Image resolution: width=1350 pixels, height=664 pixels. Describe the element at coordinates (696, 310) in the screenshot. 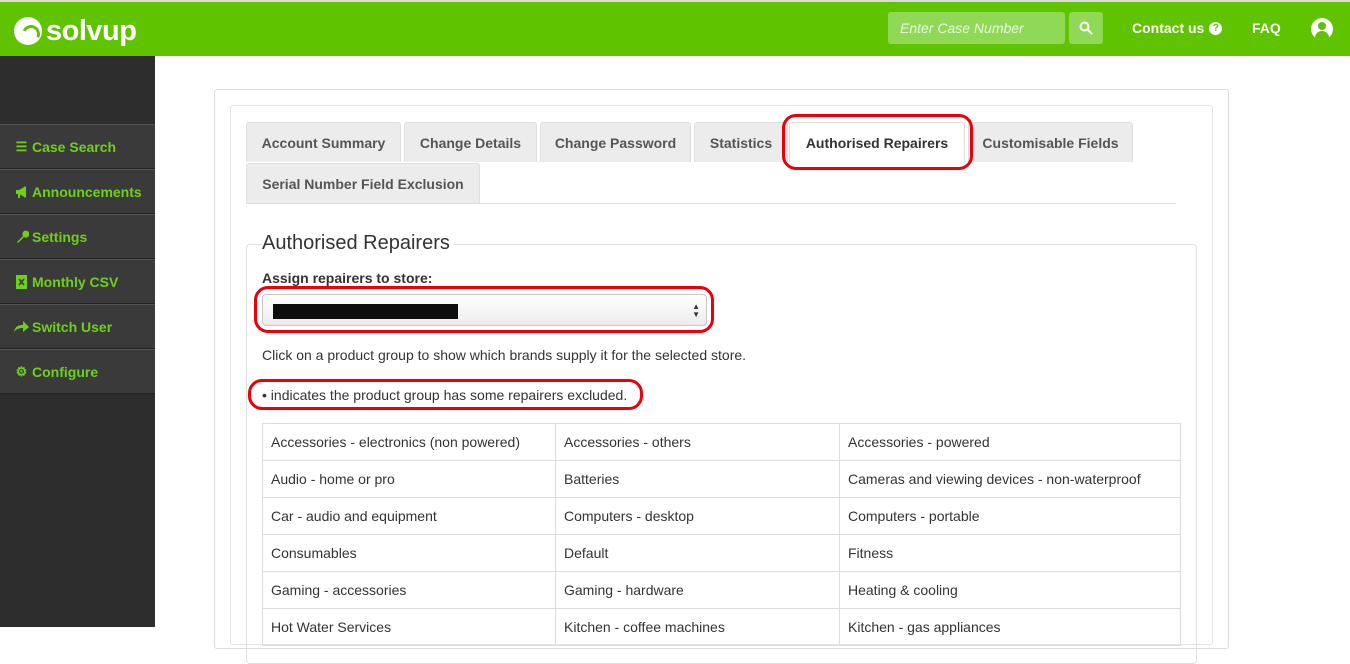

I see `select-arrows-icon: ▲ ▼` at that location.